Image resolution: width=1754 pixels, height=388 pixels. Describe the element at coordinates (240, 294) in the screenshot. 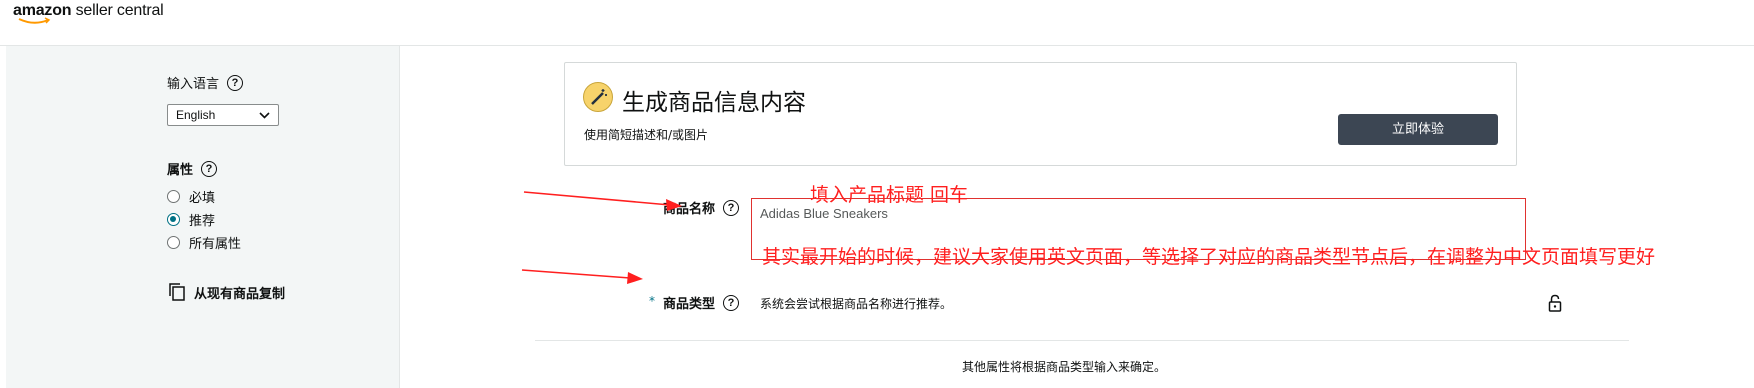

I see `copy-link-label: 从现有商品复制` at that location.